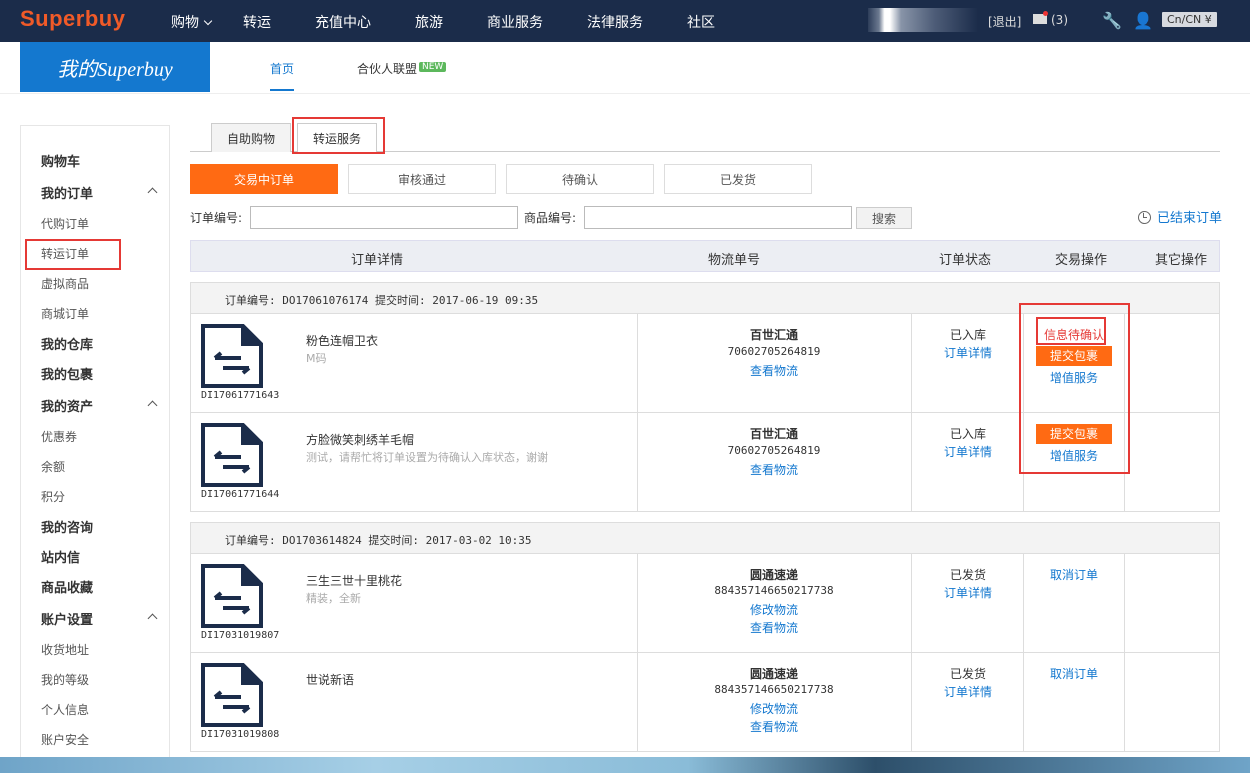 This screenshot has height=773, width=1250. Describe the element at coordinates (333, 598) in the screenshot. I see `item-desc: 精装，全新` at that location.